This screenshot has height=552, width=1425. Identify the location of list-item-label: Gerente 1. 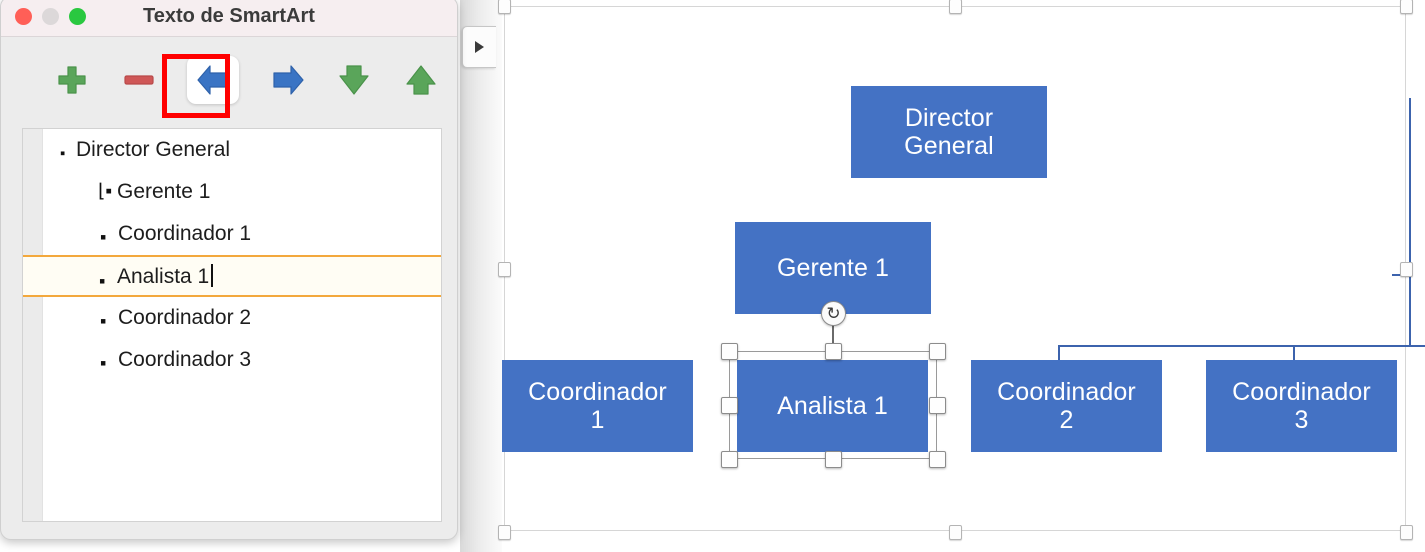
(164, 191).